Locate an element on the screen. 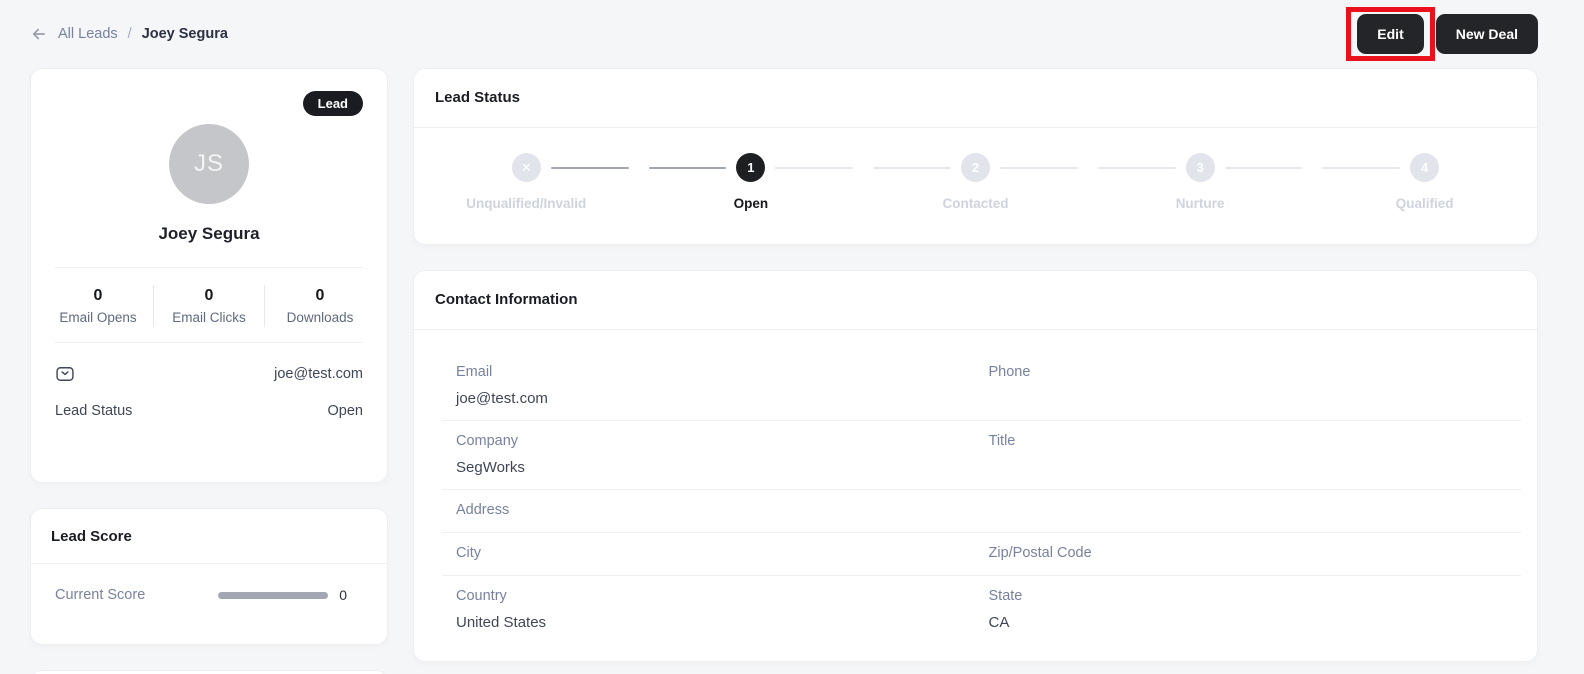 This screenshot has height=674, width=1584. avatar-initials: JS is located at coordinates (208, 163).